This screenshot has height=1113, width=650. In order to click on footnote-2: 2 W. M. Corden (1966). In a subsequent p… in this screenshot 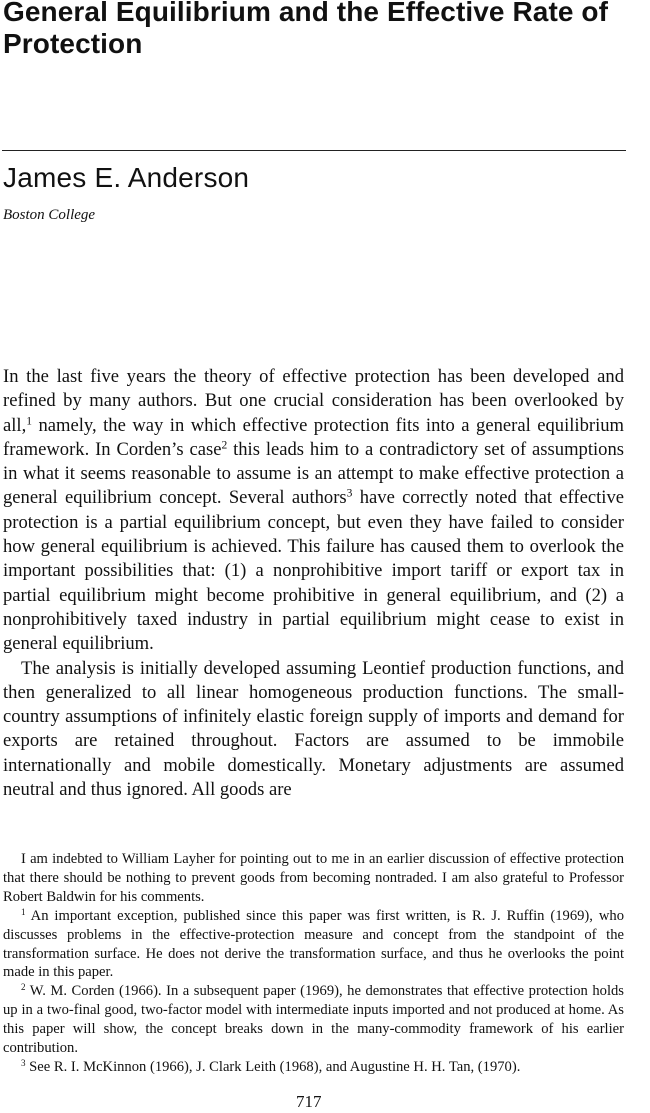, I will do `click(313, 1020)`.